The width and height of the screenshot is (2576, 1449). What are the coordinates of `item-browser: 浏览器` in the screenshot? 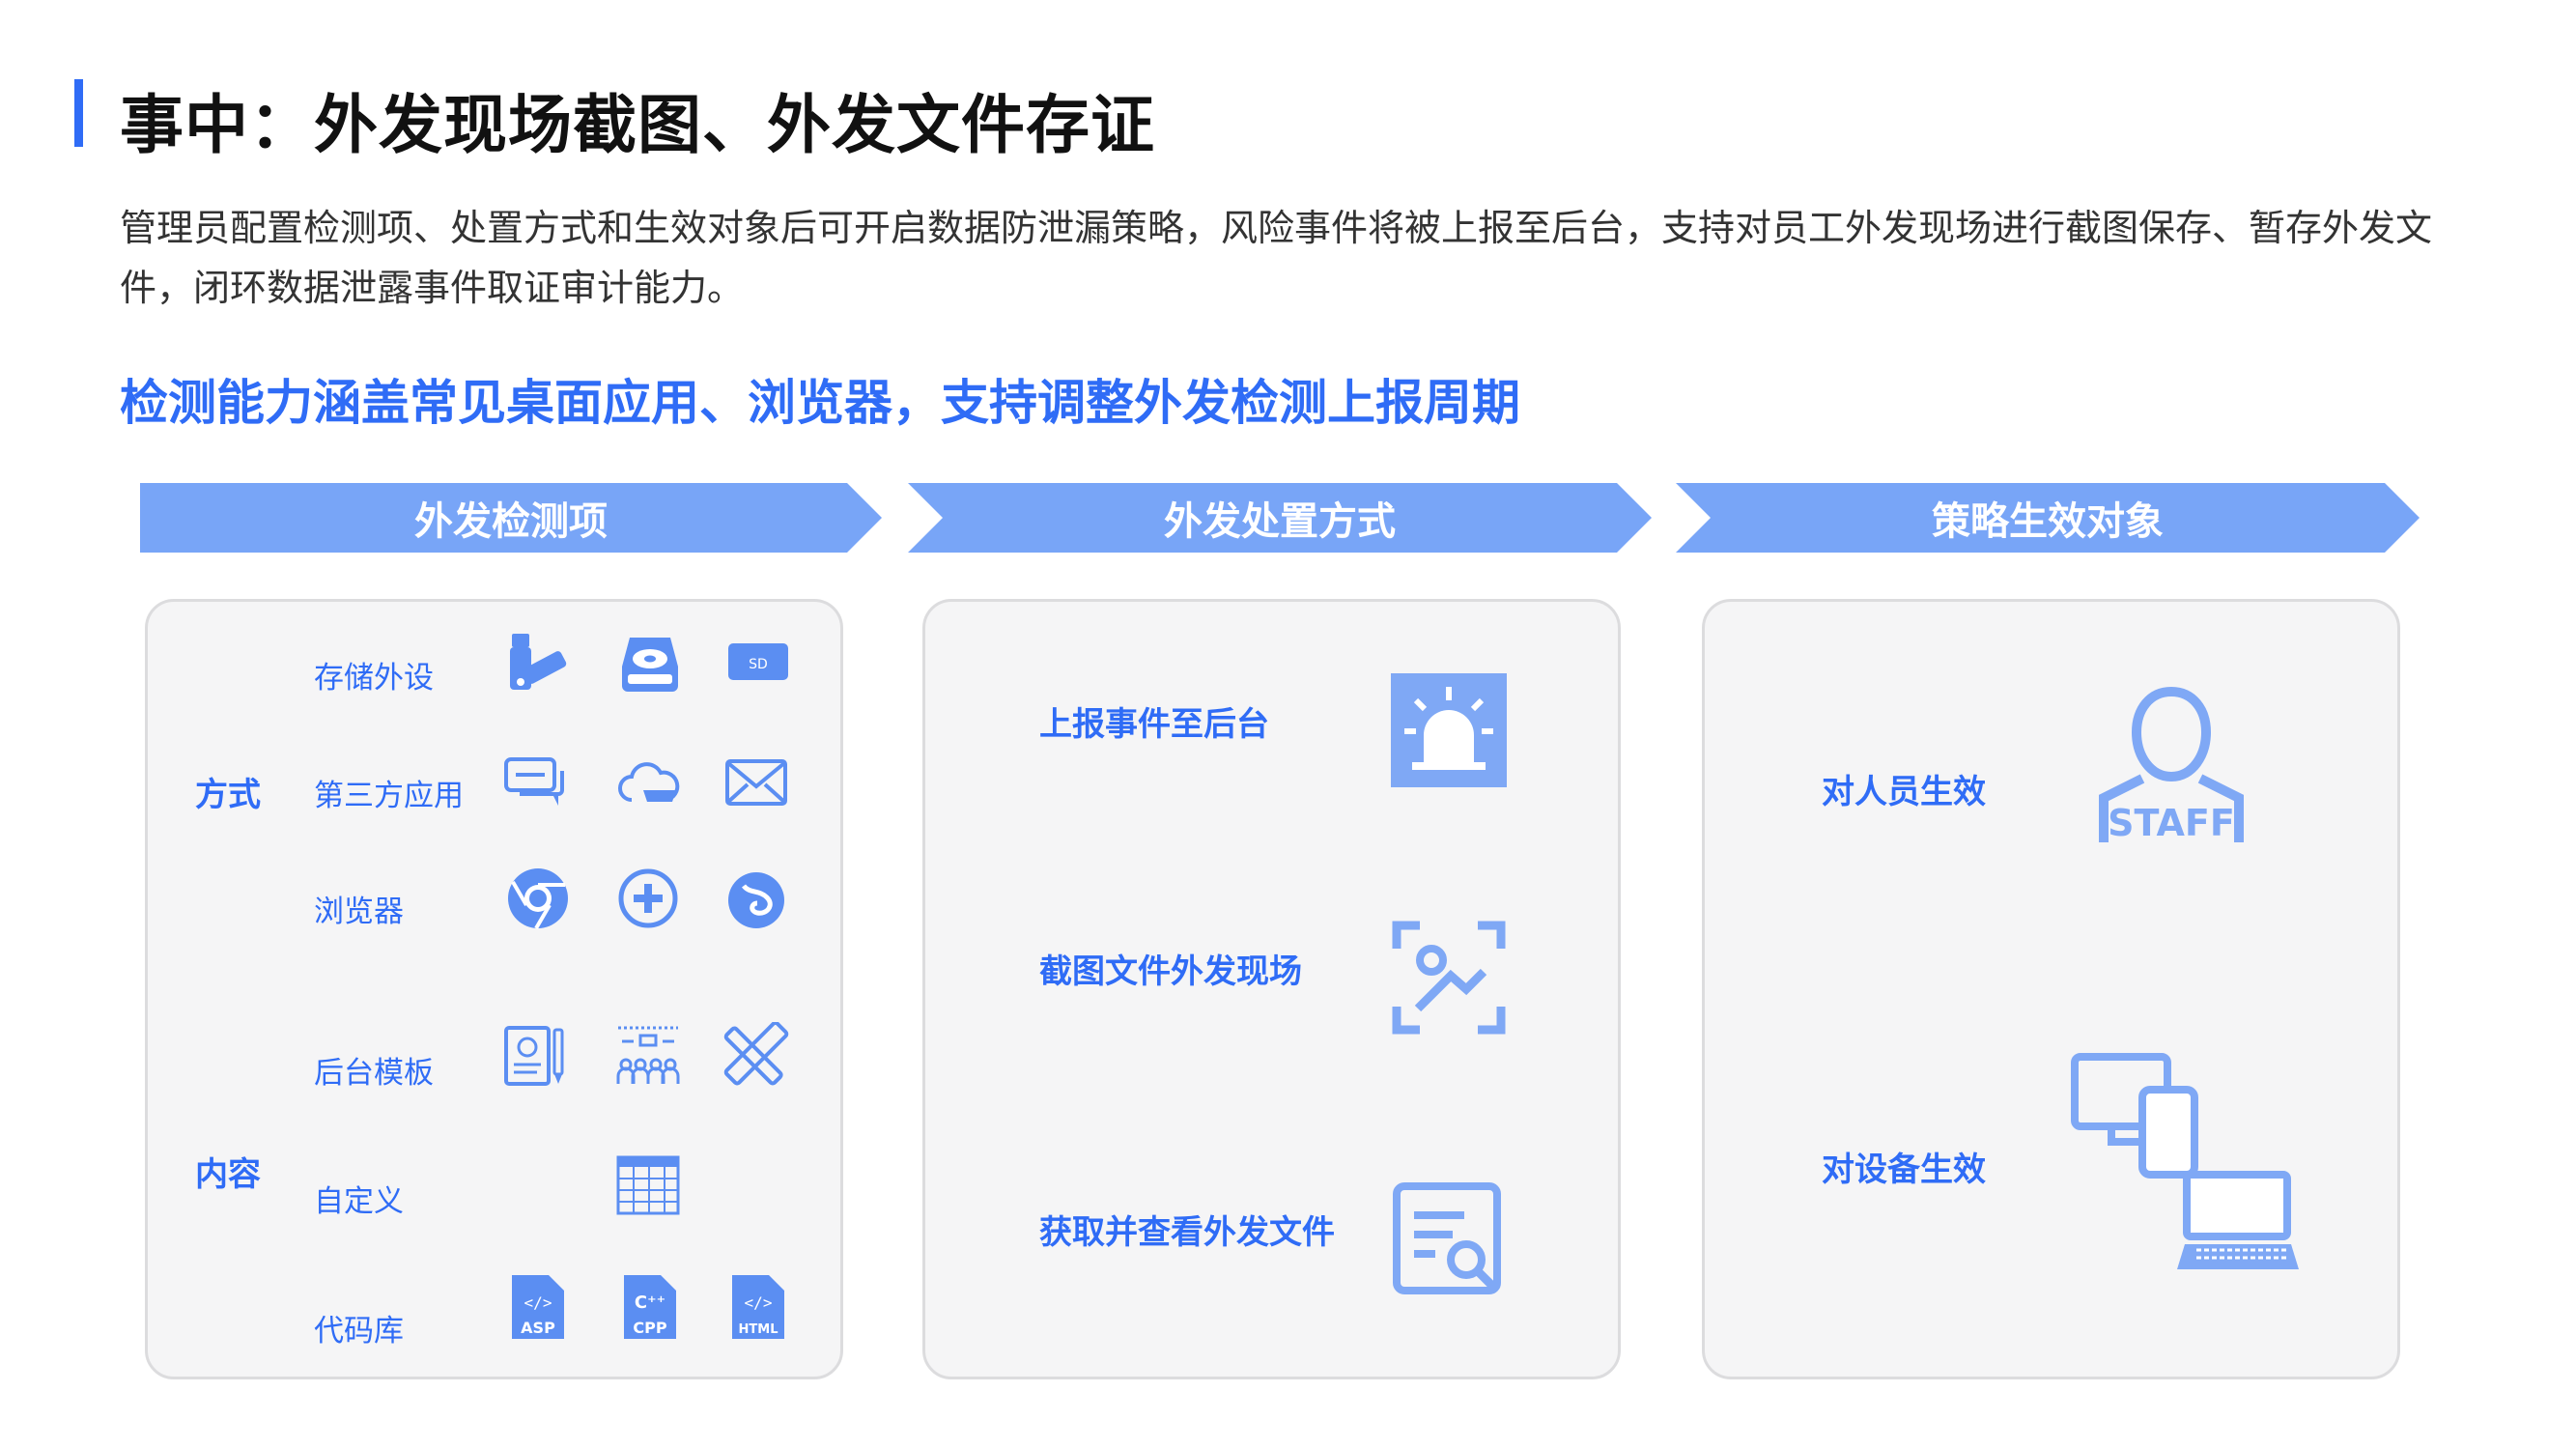 It's located at (359, 912).